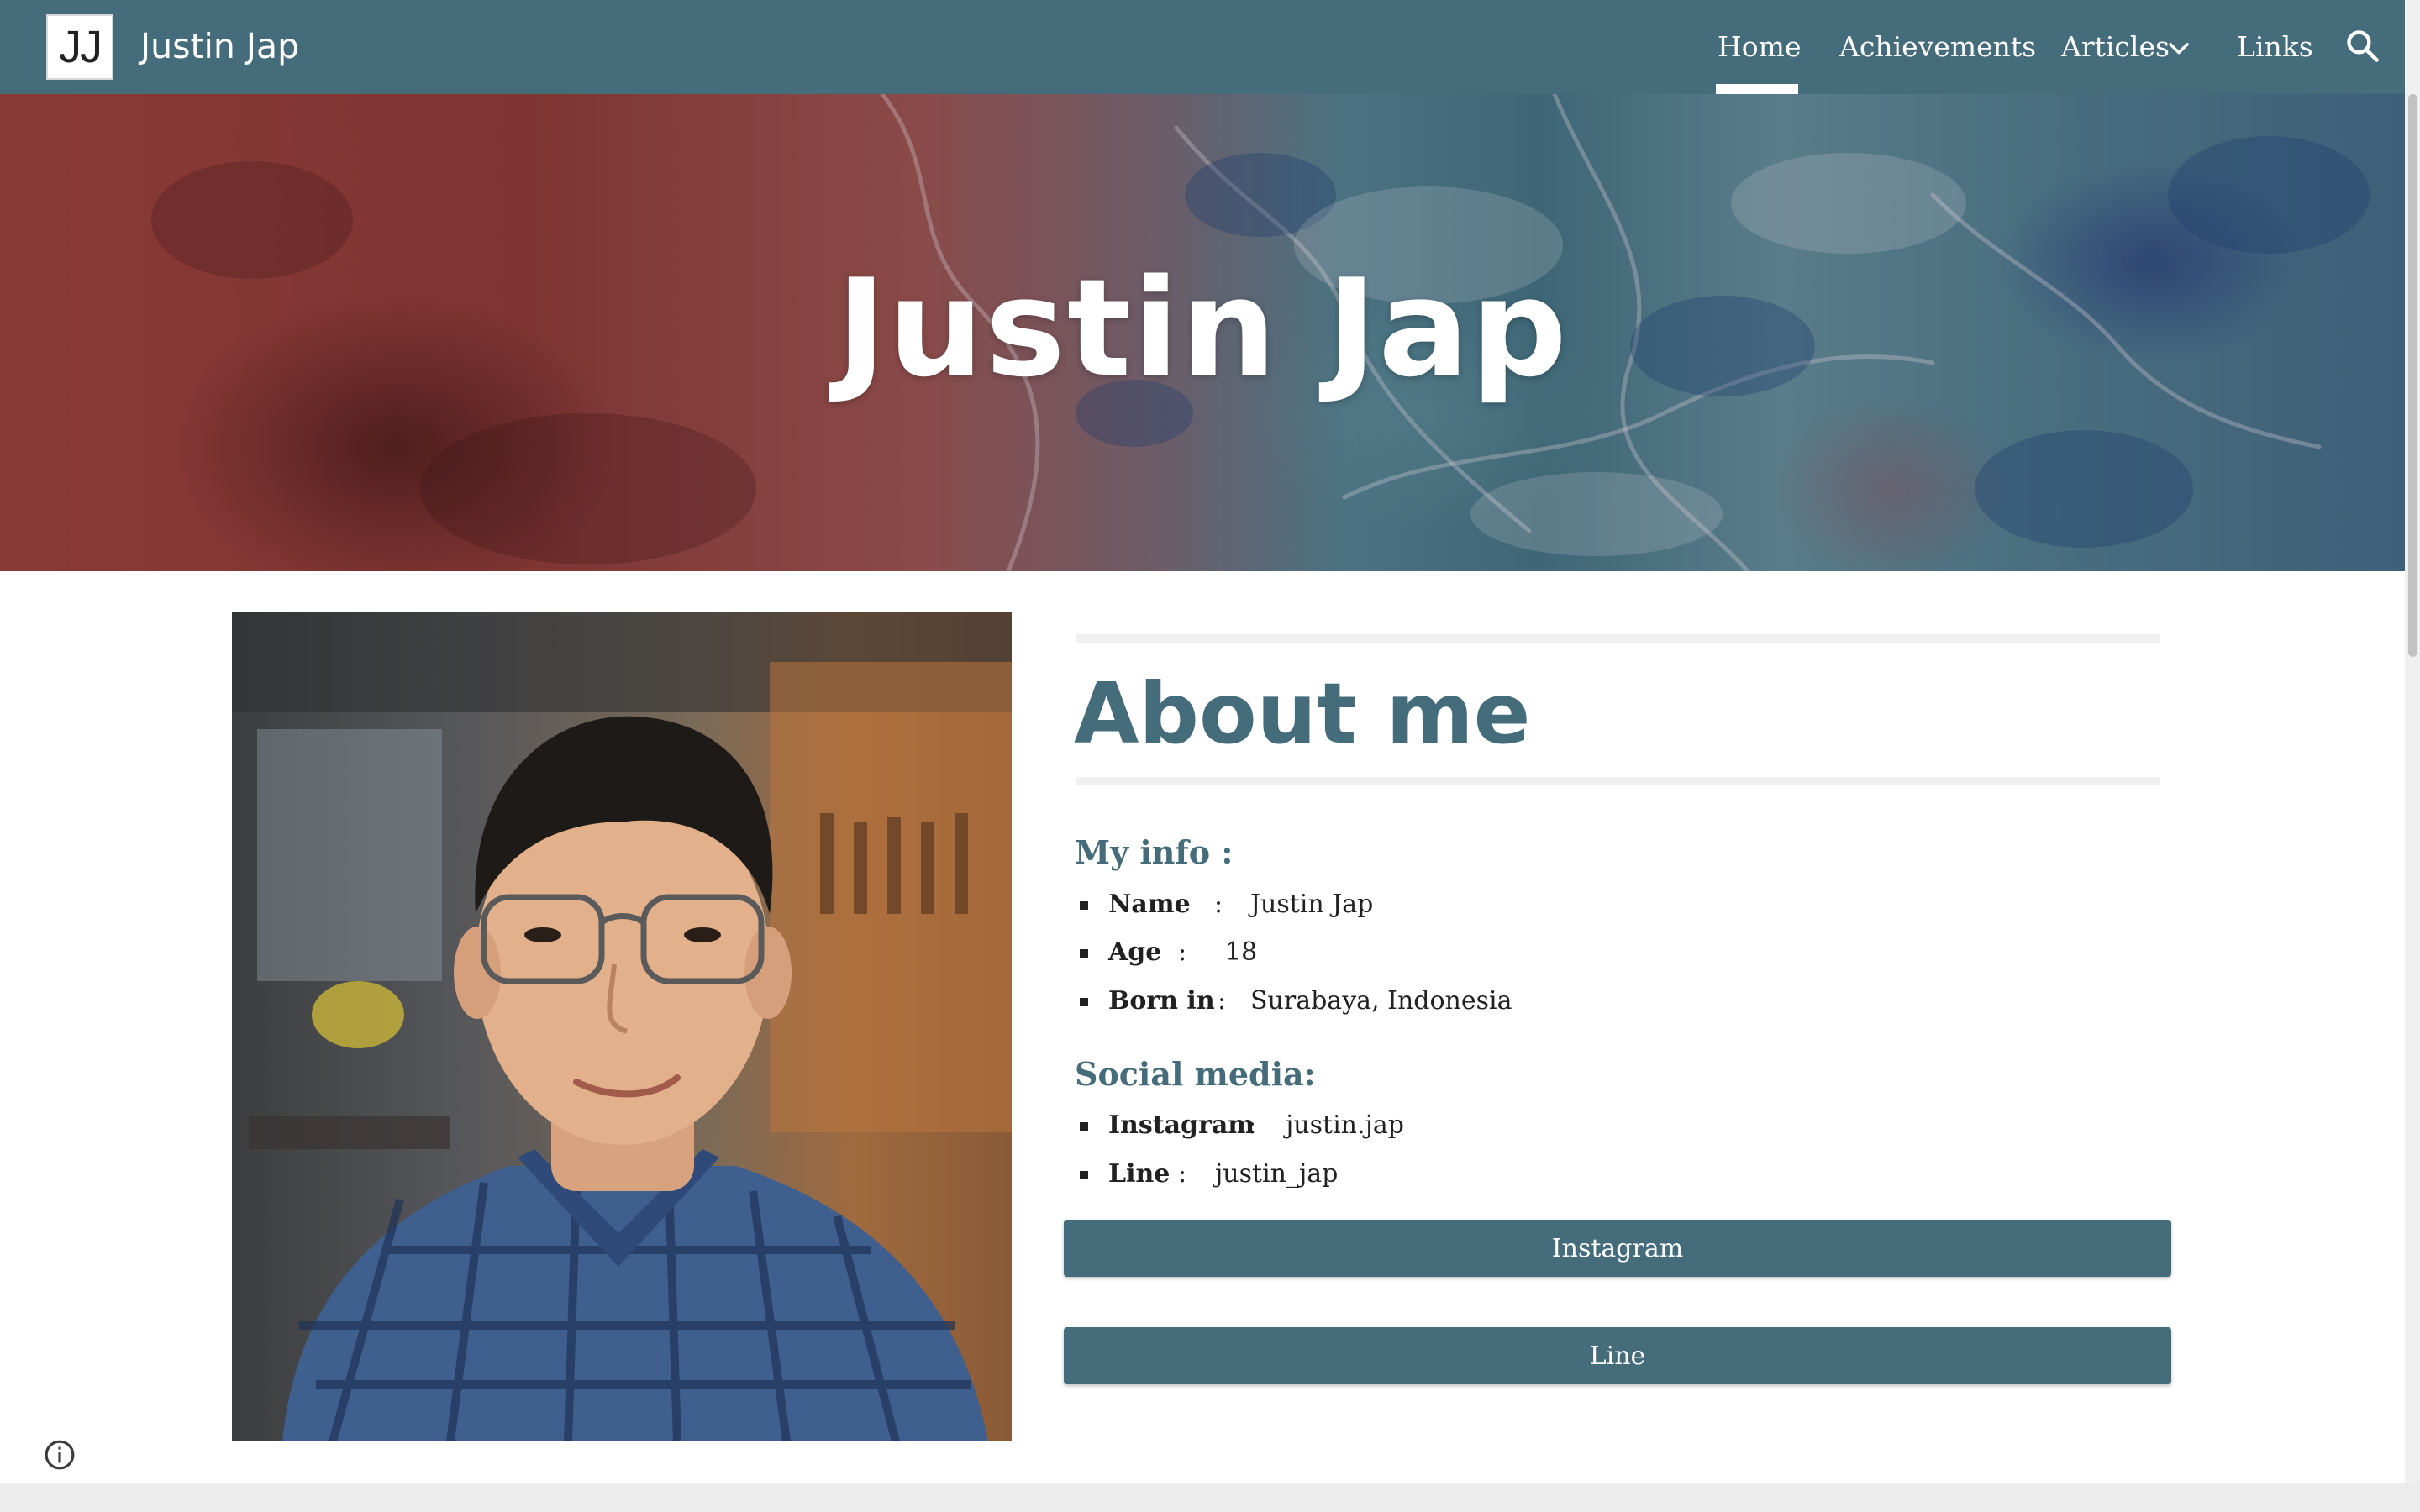 The image size is (2420, 1512). Describe the element at coordinates (1210, 1497) in the screenshot. I see `bottom-strip` at that location.